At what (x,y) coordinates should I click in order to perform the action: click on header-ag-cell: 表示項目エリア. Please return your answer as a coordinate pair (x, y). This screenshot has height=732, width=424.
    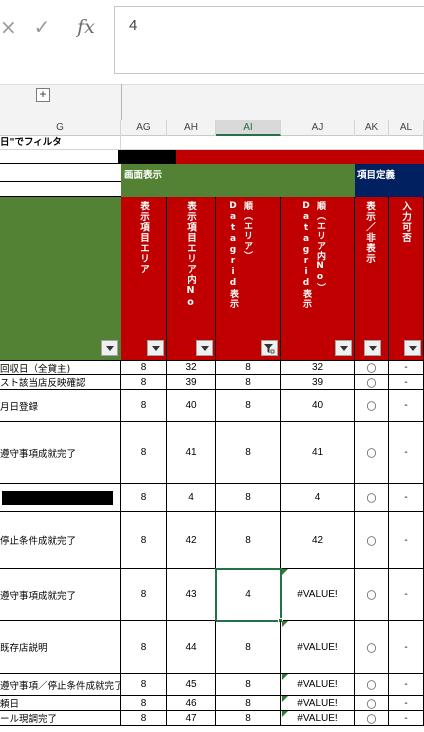
    Looking at the image, I should click on (144, 279).